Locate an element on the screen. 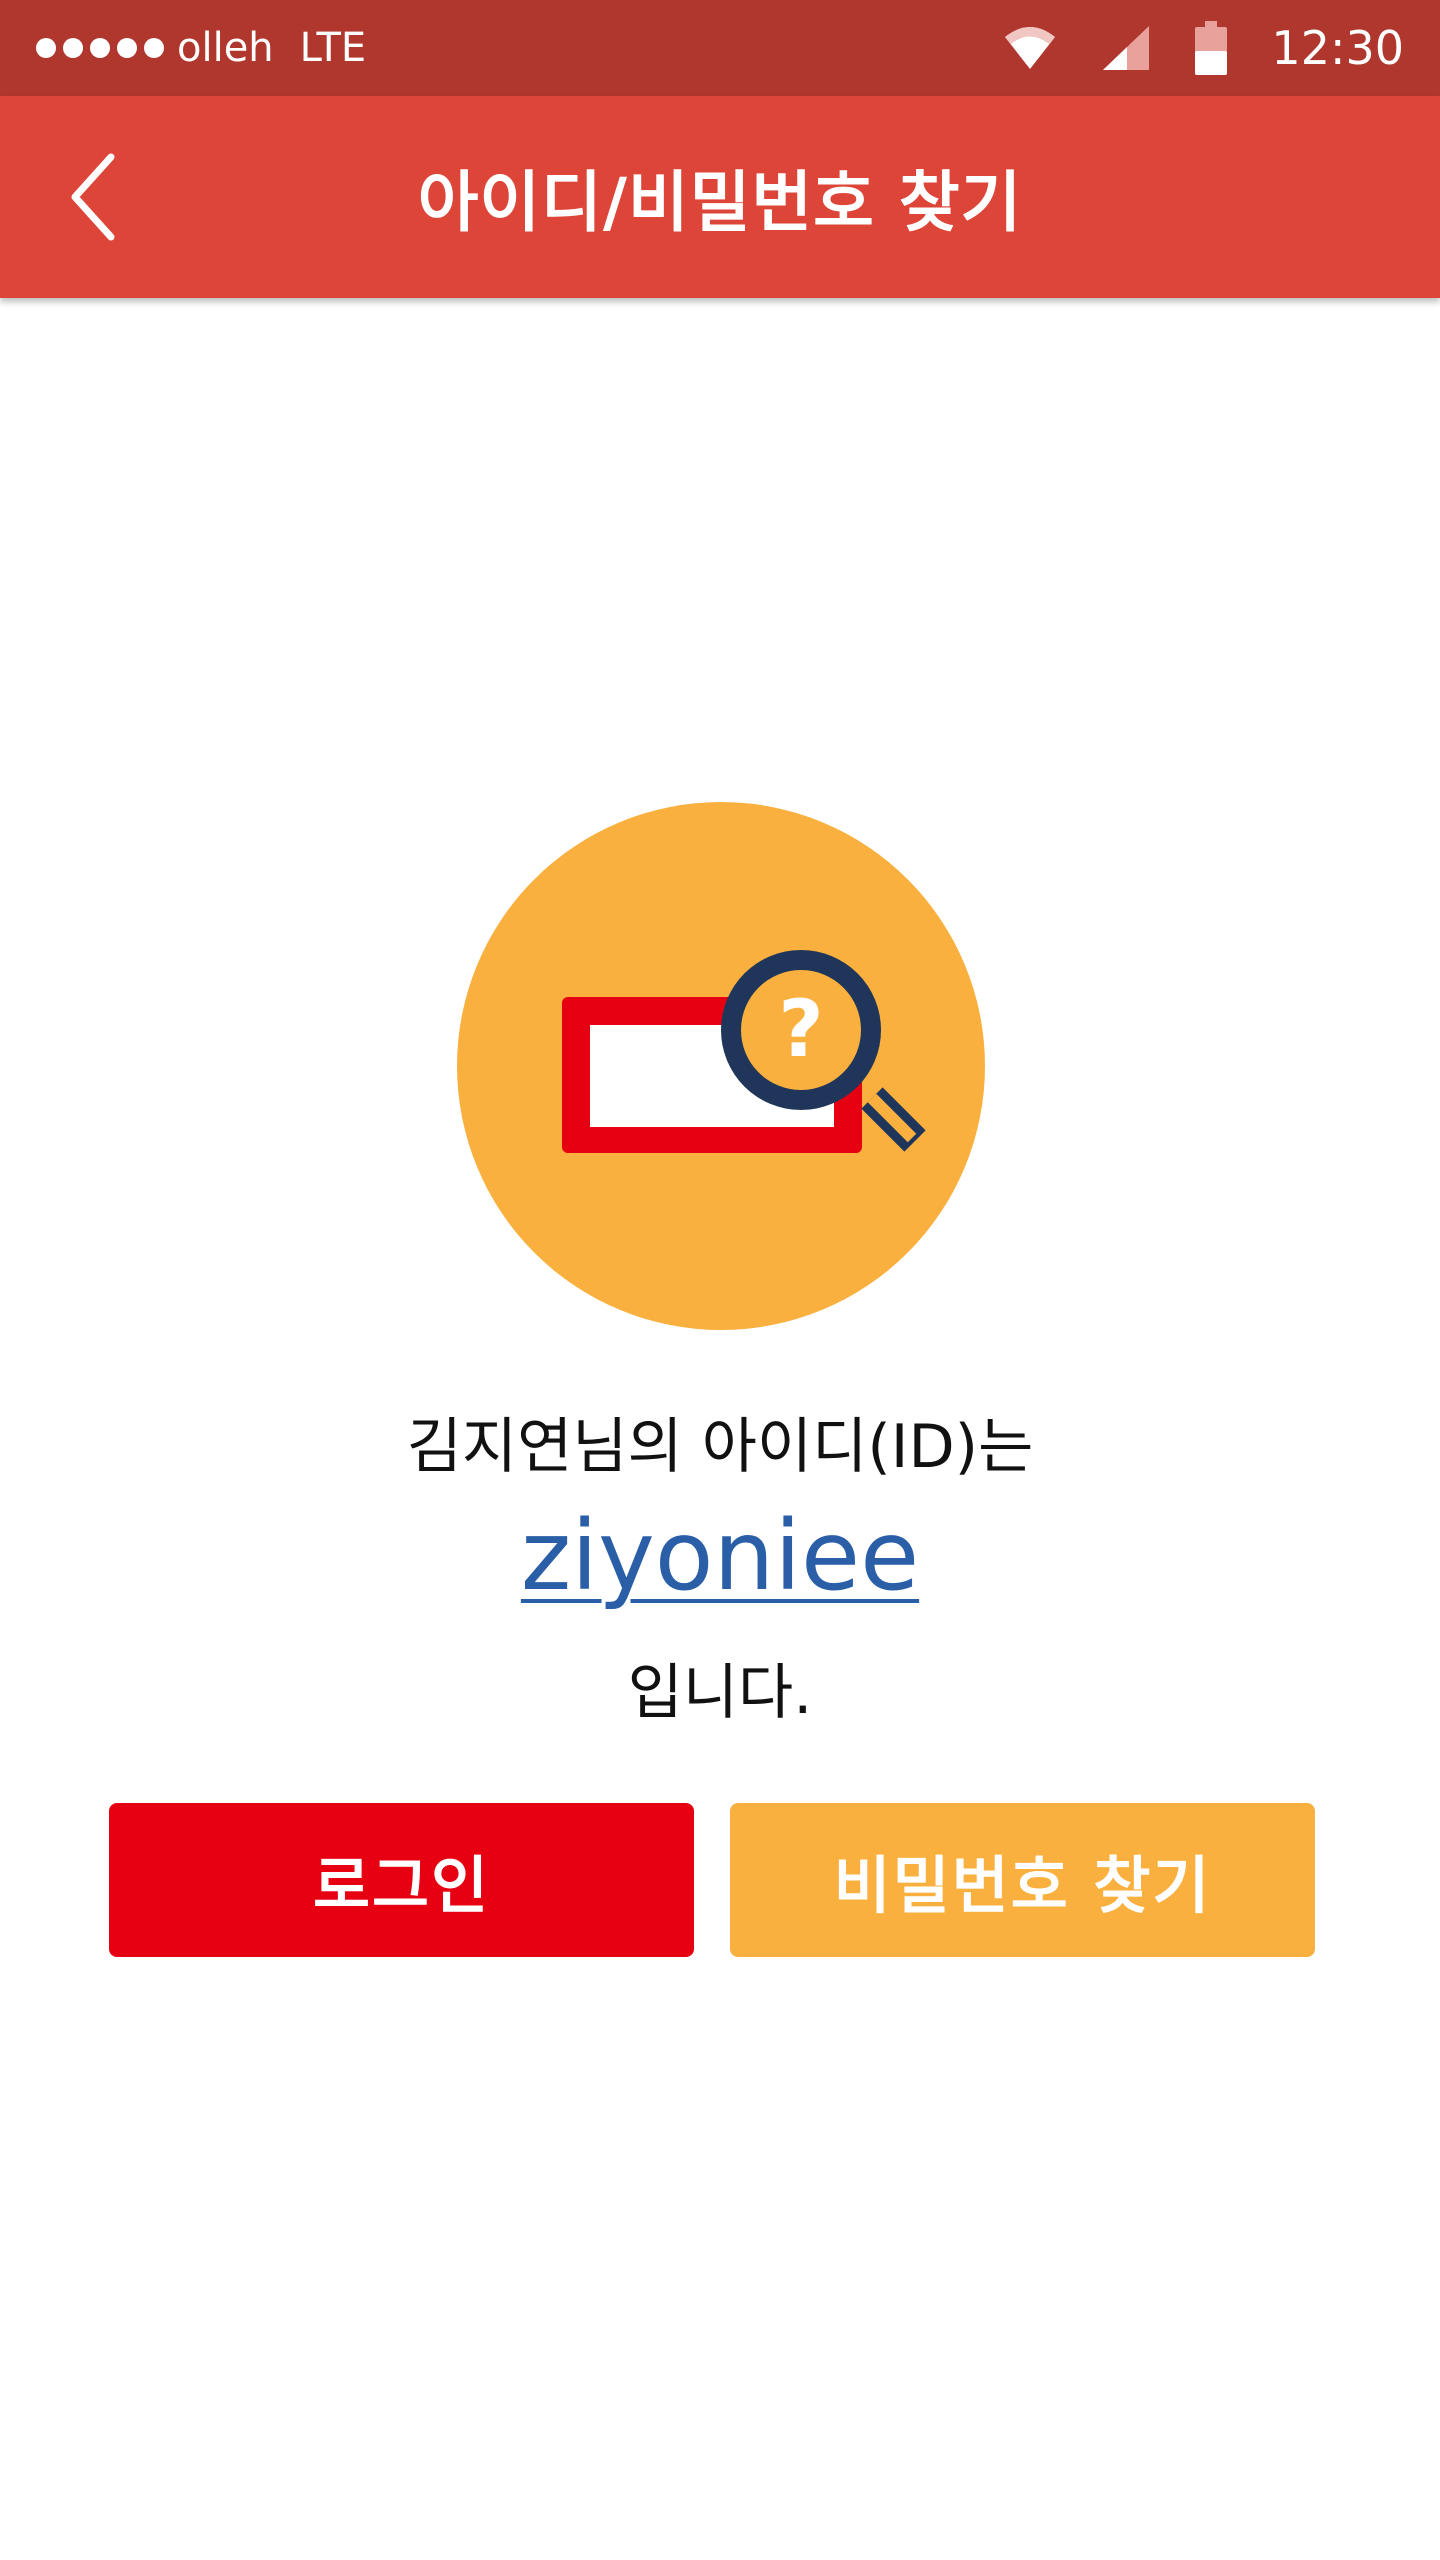 The height and width of the screenshot is (2560, 1440). app-bar: 아이디/비밀번호 찾기 is located at coordinates (720, 197).